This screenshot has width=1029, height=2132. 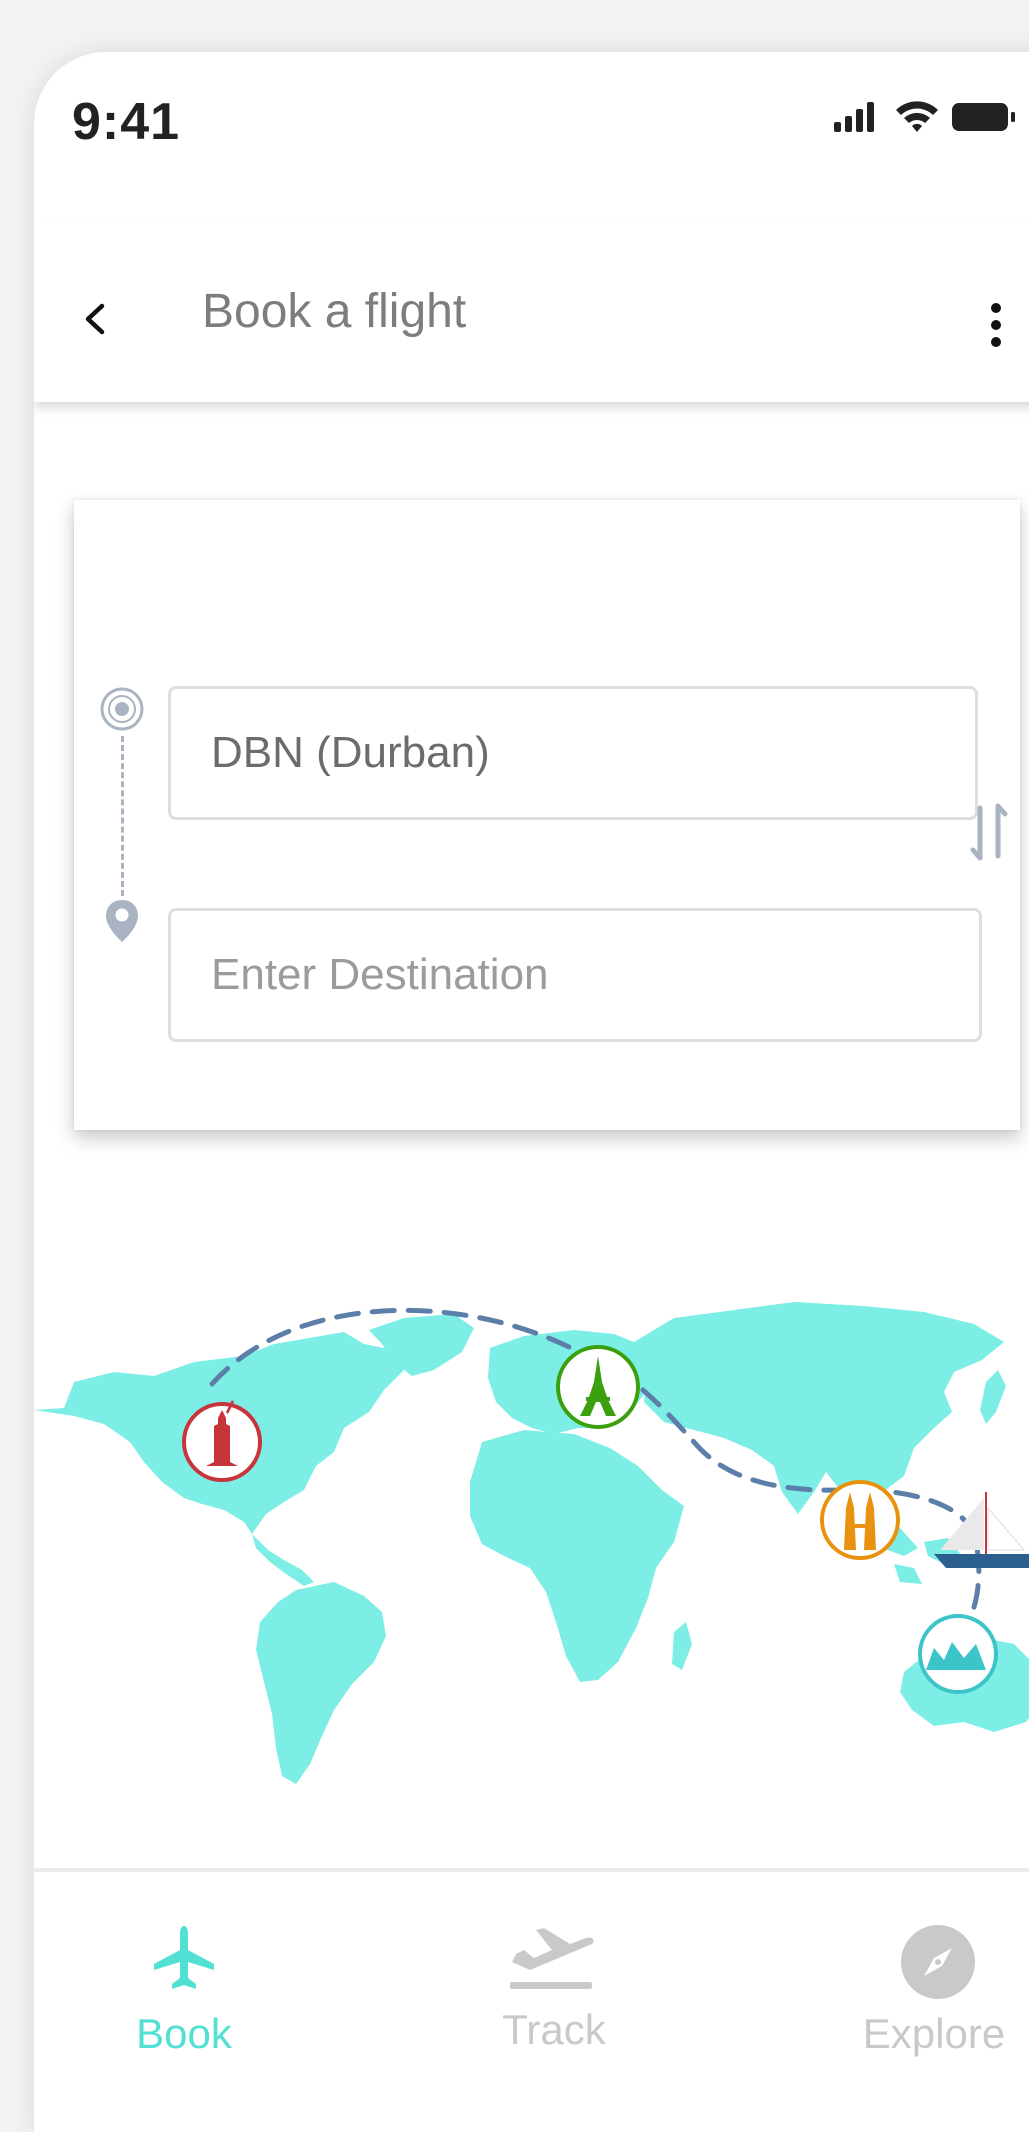 I want to click on wifi-icon, so click(x=917, y=116).